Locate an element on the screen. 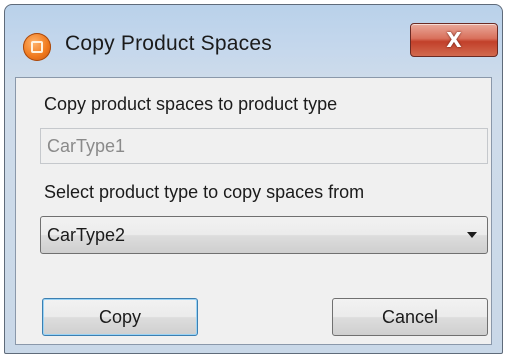 The width and height of the screenshot is (507, 358). close-icon: X is located at coordinates (454, 40).